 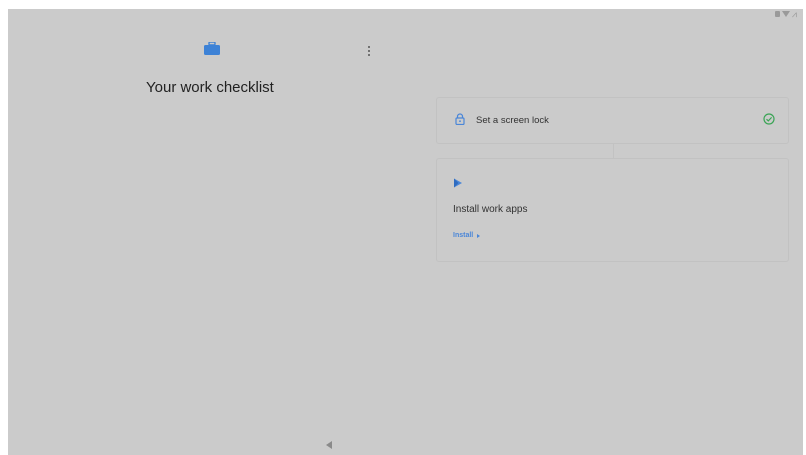 I want to click on status-bar: ⩘, so click(x=785, y=14).